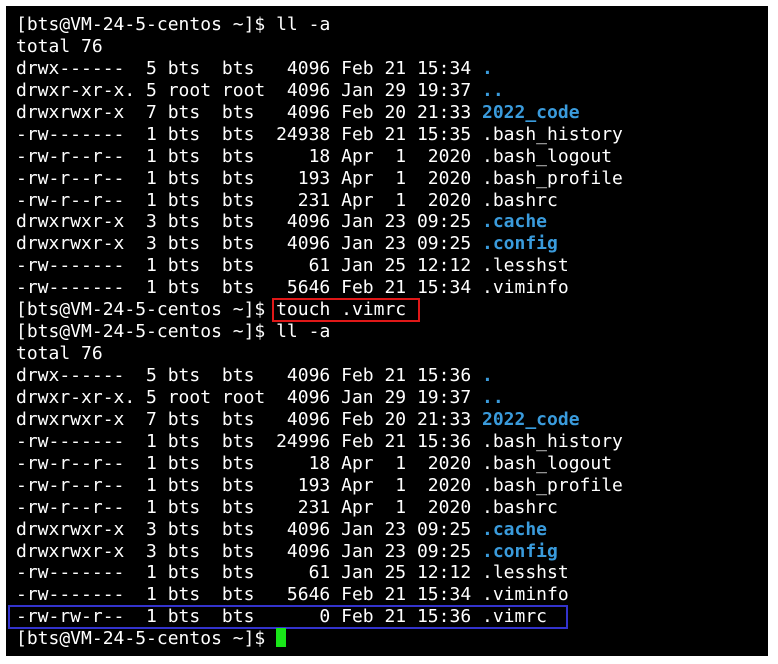  What do you see at coordinates (319, 639) in the screenshot?
I see `prompt-line: [bts@VM-24-5-centos ~]$` at bounding box center [319, 639].